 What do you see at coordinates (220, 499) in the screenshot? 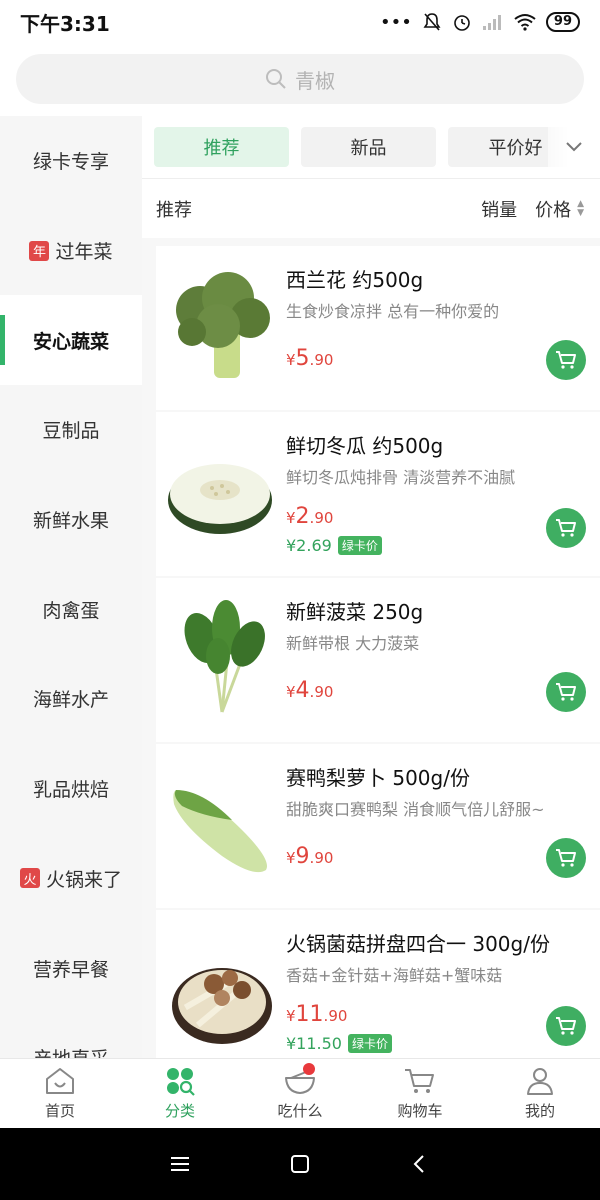
I see `winter-melon-image` at bounding box center [220, 499].